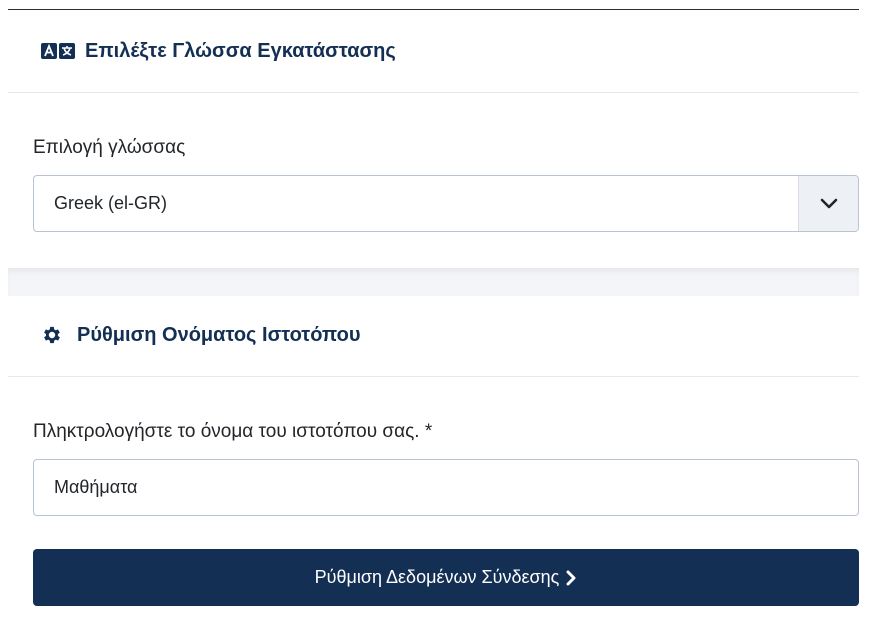 The width and height of the screenshot is (874, 635). Describe the element at coordinates (240, 50) in the screenshot. I see `language-section-title: Επιλέξτε Γλώσσα Εγκατάστασης` at that location.